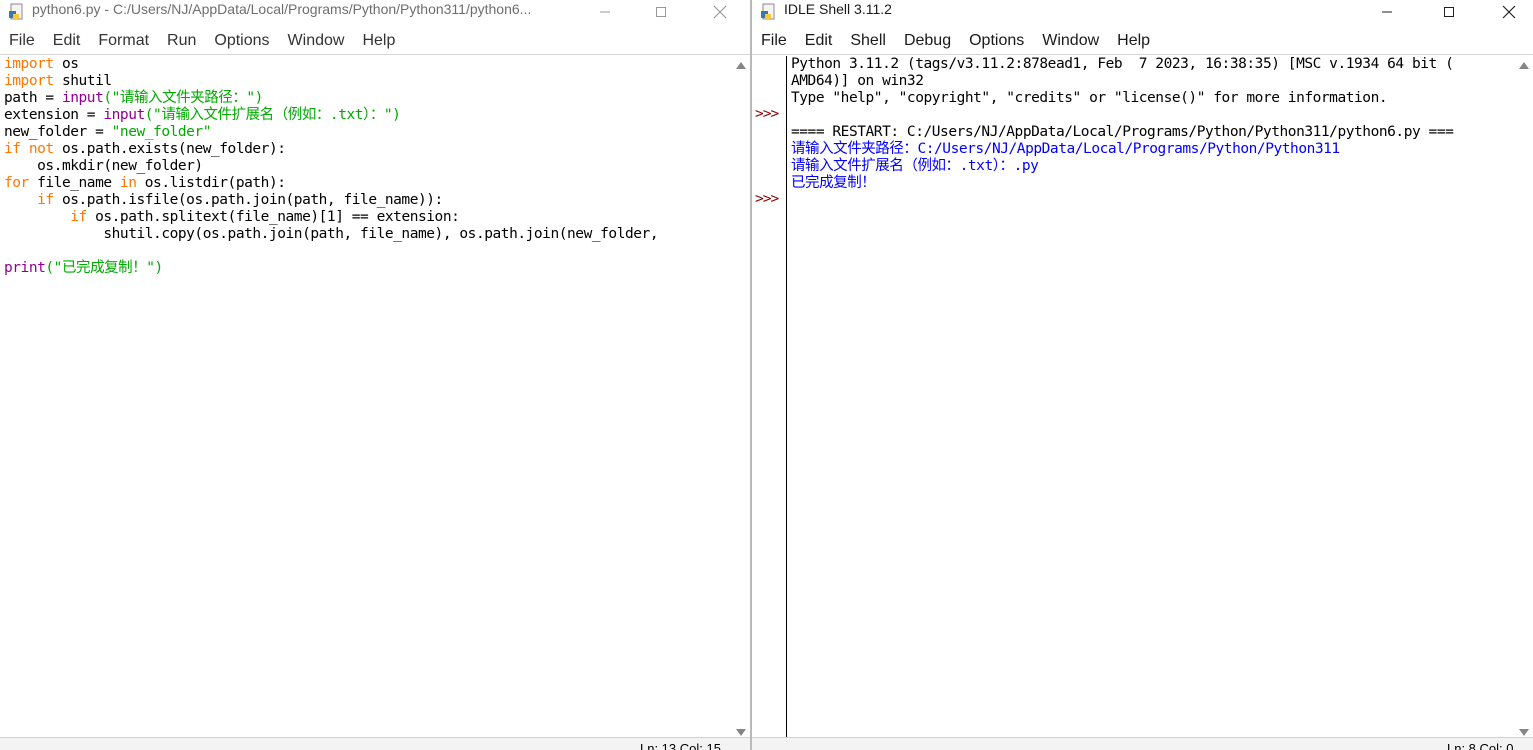 Image resolution: width=1533 pixels, height=750 pixels. What do you see at coordinates (181, 40) in the screenshot?
I see `editor-menu-run: Run` at bounding box center [181, 40].